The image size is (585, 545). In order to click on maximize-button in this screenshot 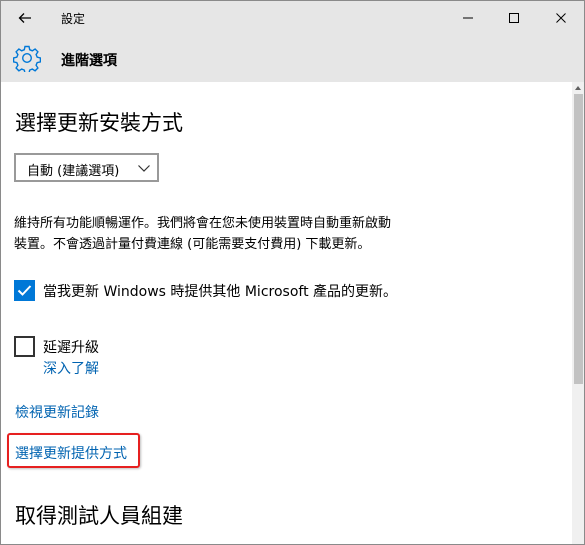, I will do `click(514, 18)`.